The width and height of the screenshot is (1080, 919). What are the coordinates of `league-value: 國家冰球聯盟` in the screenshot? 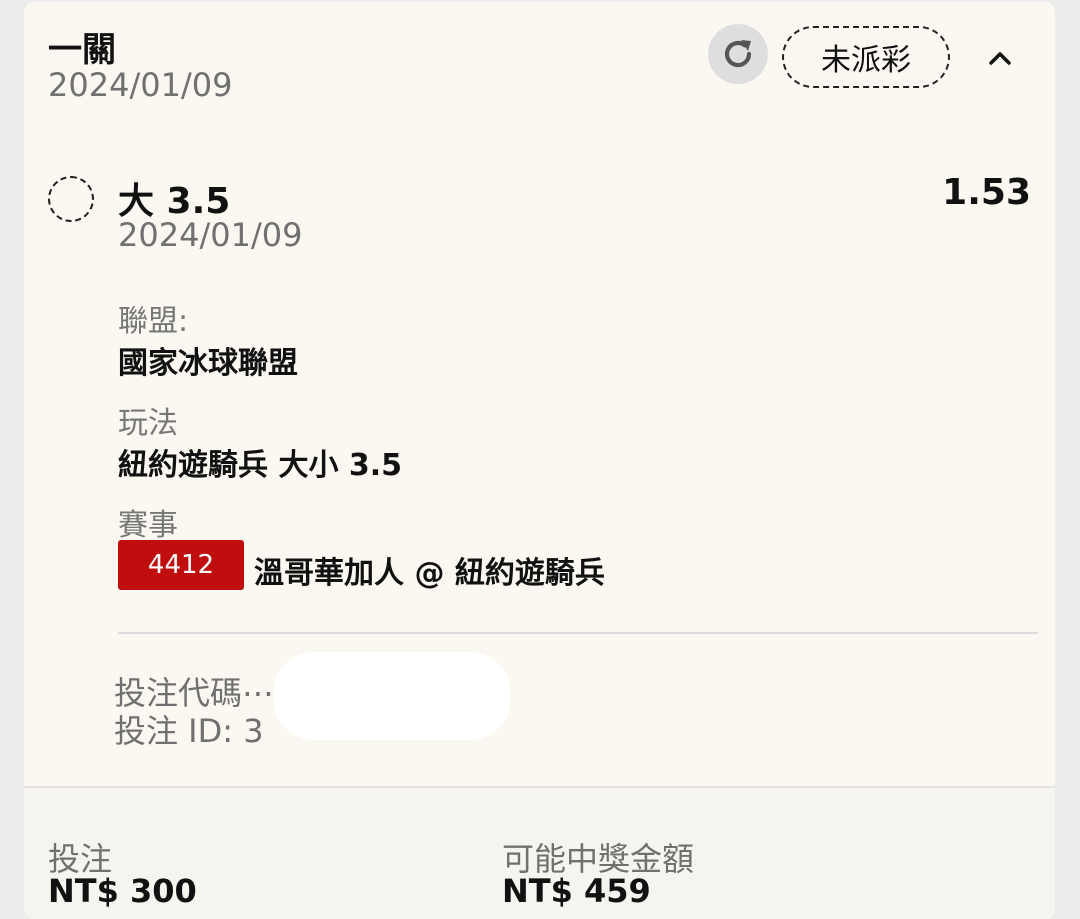 It's located at (208, 363).